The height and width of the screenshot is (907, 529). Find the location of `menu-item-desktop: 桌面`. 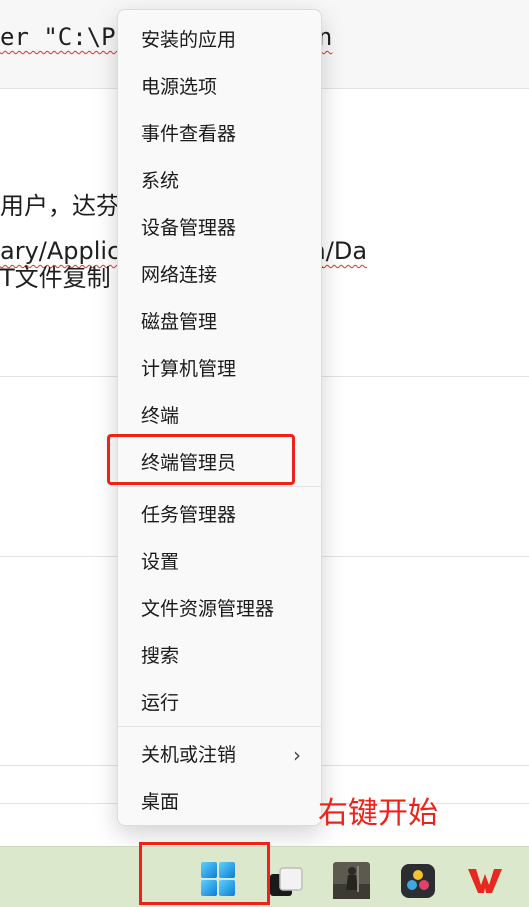

menu-item-desktop: 桌面 is located at coordinates (219, 800).